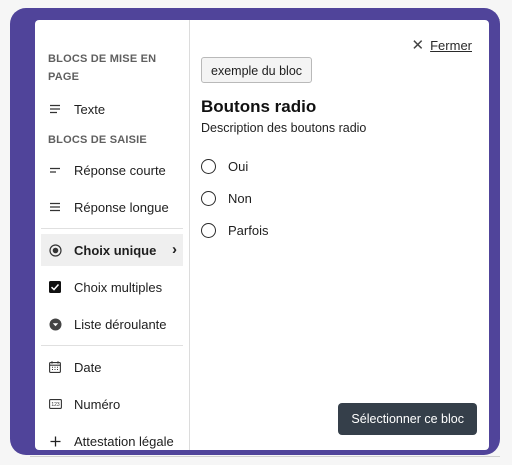  I want to click on example-button: exemple du bloc, so click(257, 70).